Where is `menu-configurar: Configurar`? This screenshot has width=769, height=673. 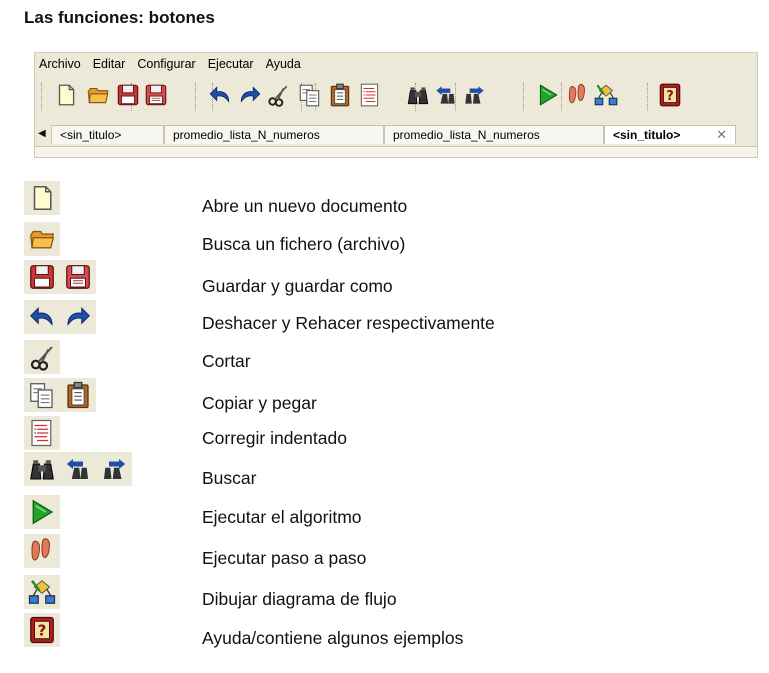
menu-configurar: Configurar is located at coordinates (166, 64).